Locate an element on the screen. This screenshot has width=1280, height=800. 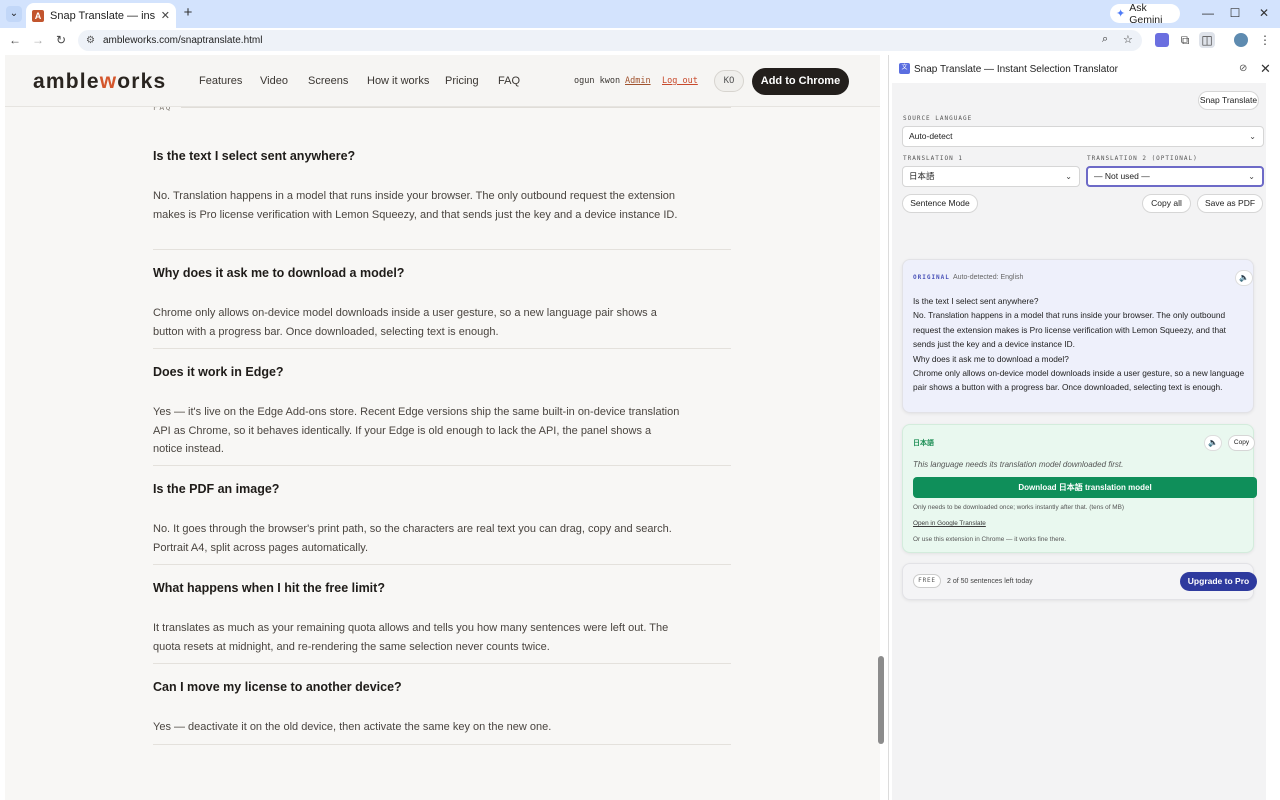
url-text: ambleworks.com/snaptranslate.html is located at coordinates (182, 40).